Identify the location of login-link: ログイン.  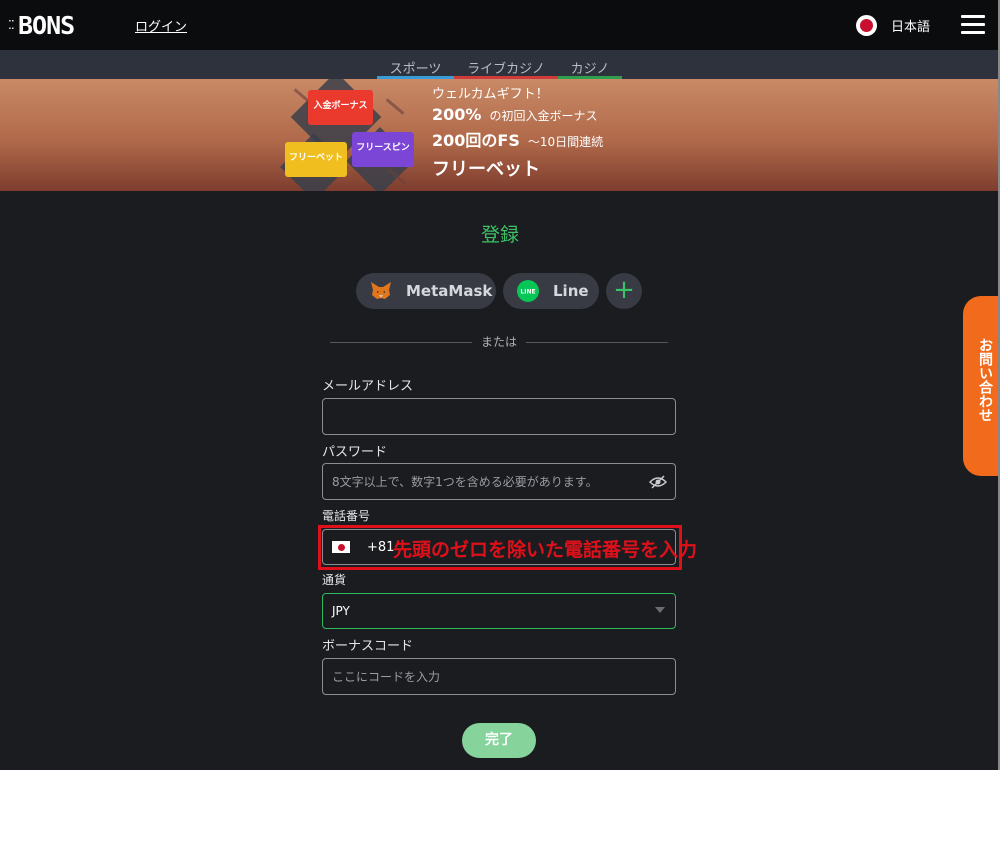
(161, 25).